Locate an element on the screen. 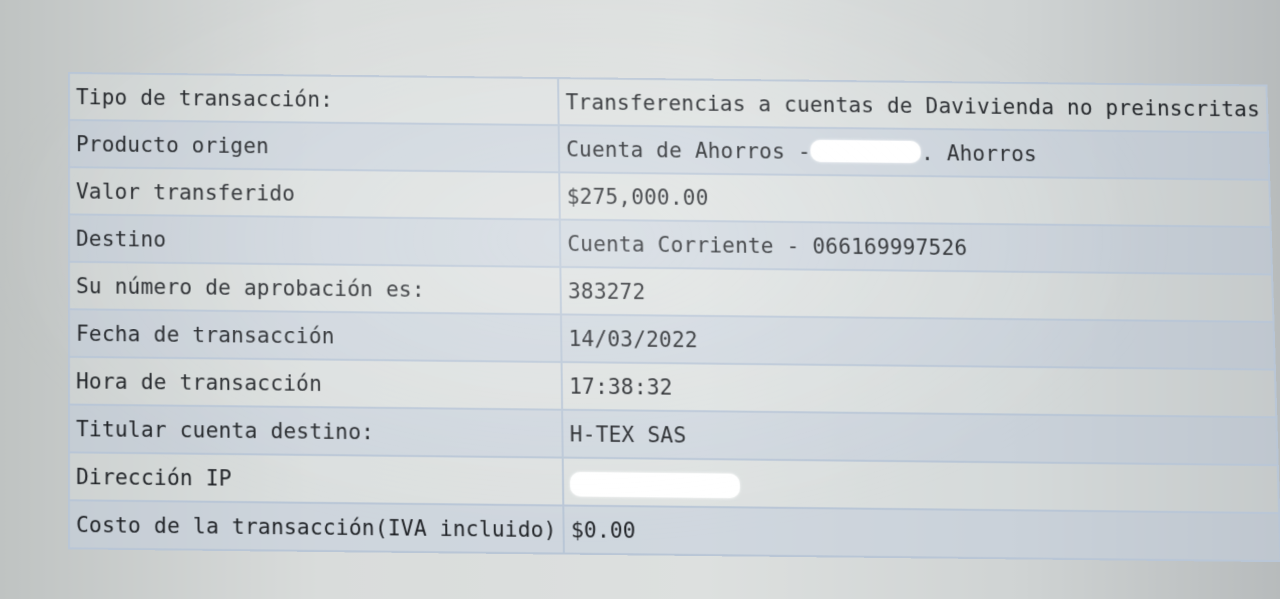  approval-number-value: 383272 is located at coordinates (917, 294).